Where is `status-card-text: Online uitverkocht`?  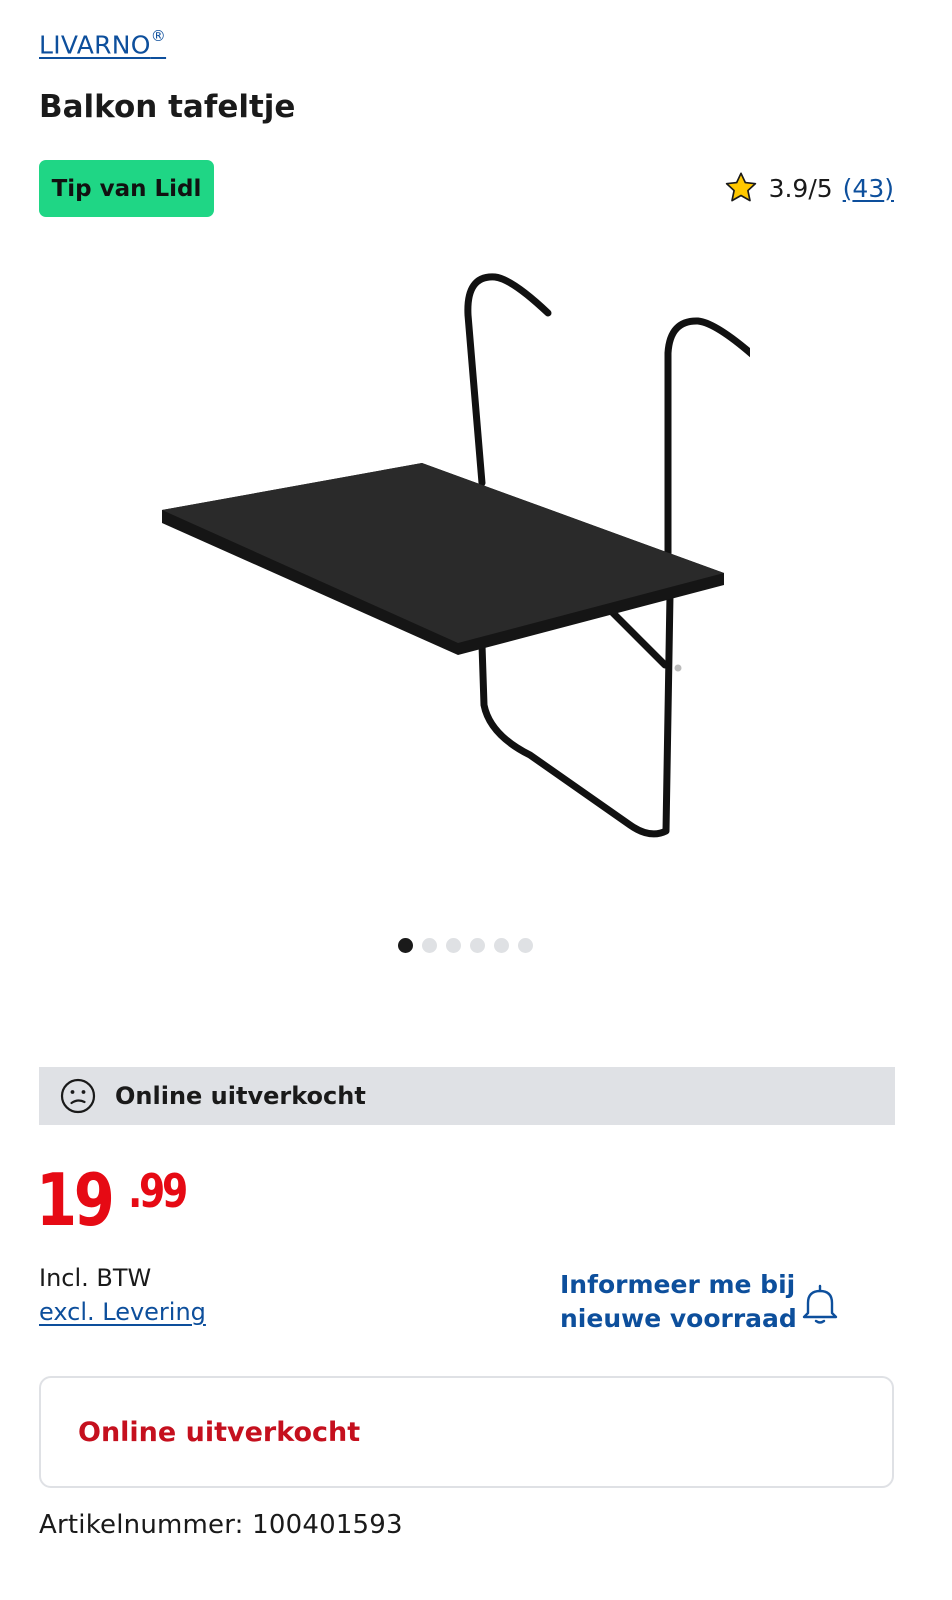
status-card-text: Online uitverkocht is located at coordinates (219, 1432).